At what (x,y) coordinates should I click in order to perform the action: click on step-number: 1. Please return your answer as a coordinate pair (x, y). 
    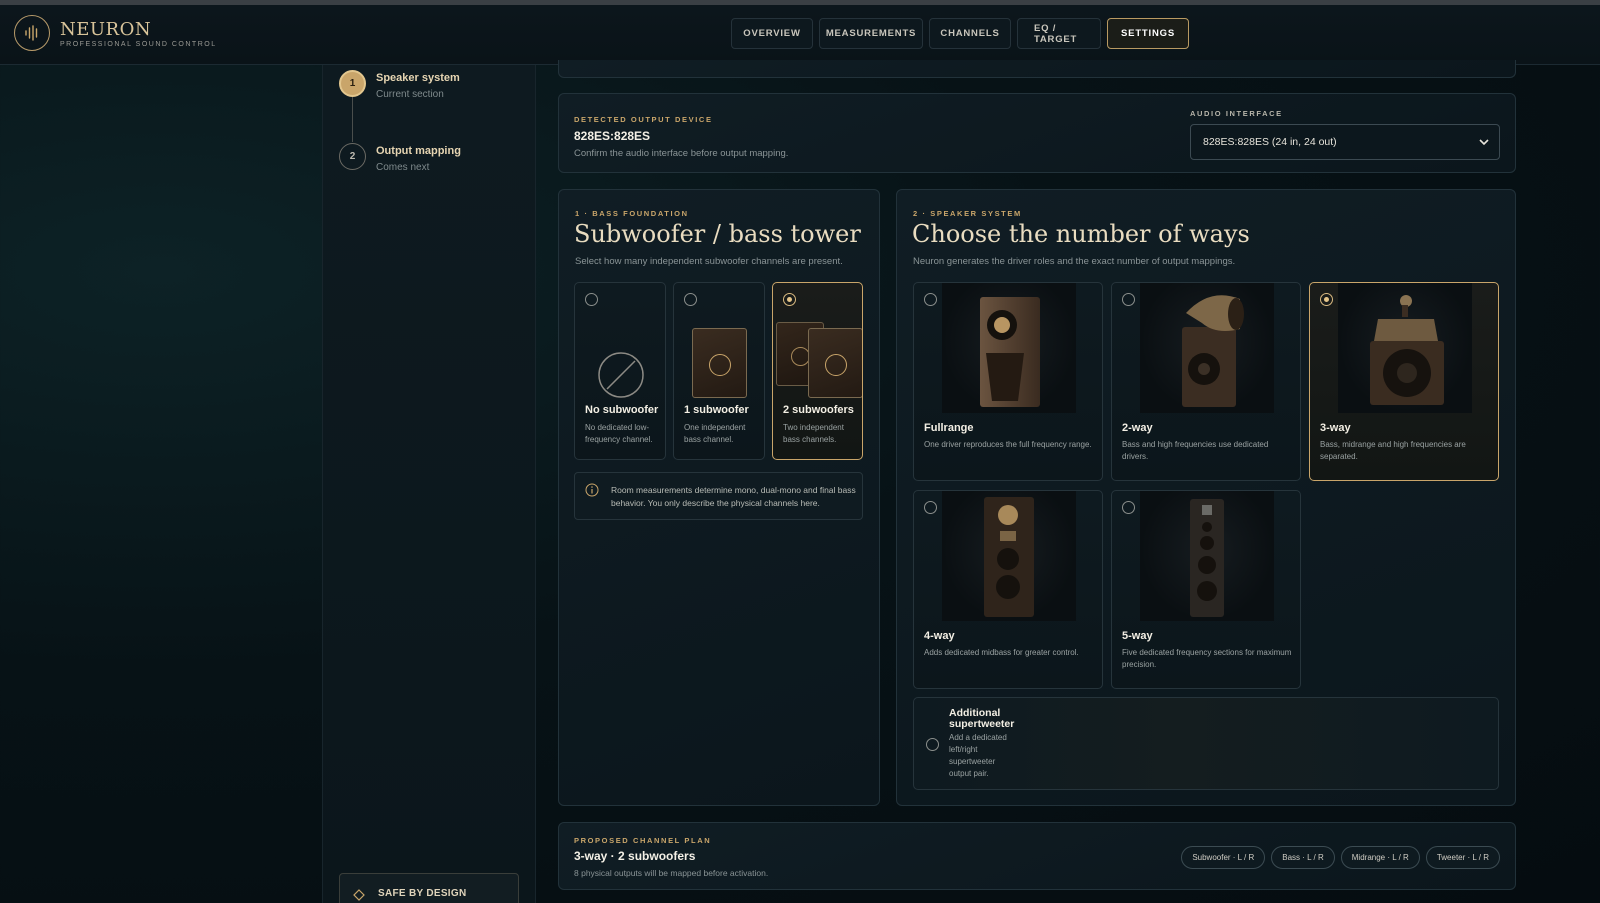
    Looking at the image, I should click on (352, 83).